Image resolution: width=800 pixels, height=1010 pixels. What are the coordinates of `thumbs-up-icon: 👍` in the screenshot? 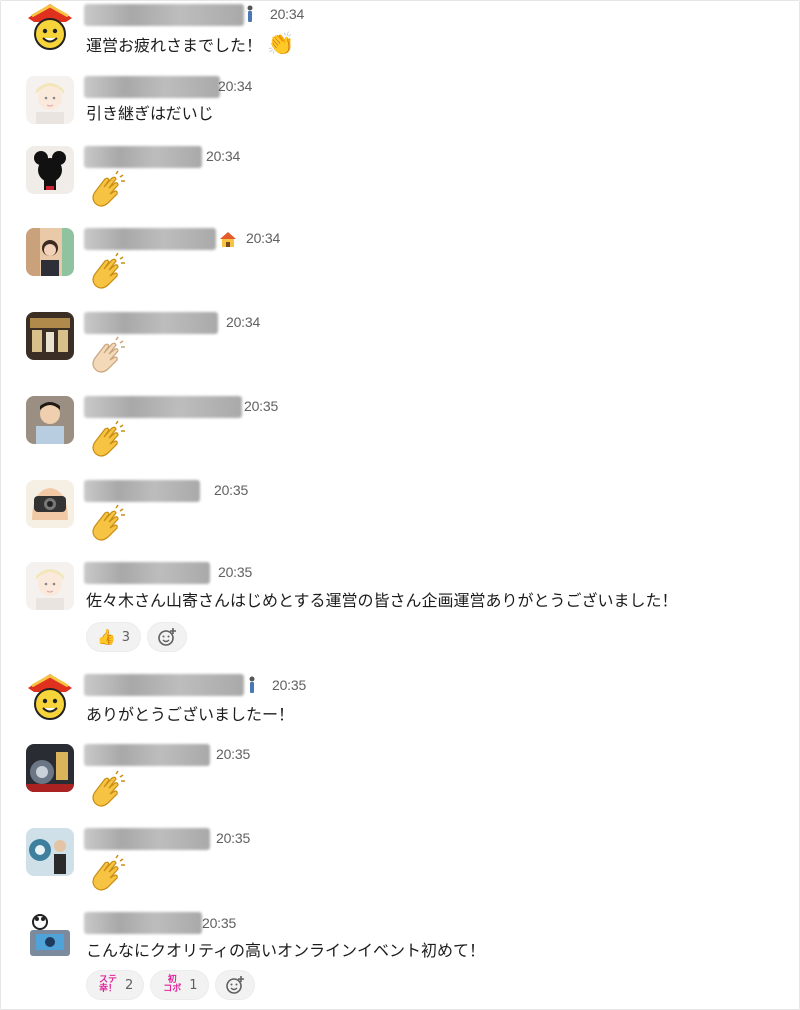 It's located at (106, 637).